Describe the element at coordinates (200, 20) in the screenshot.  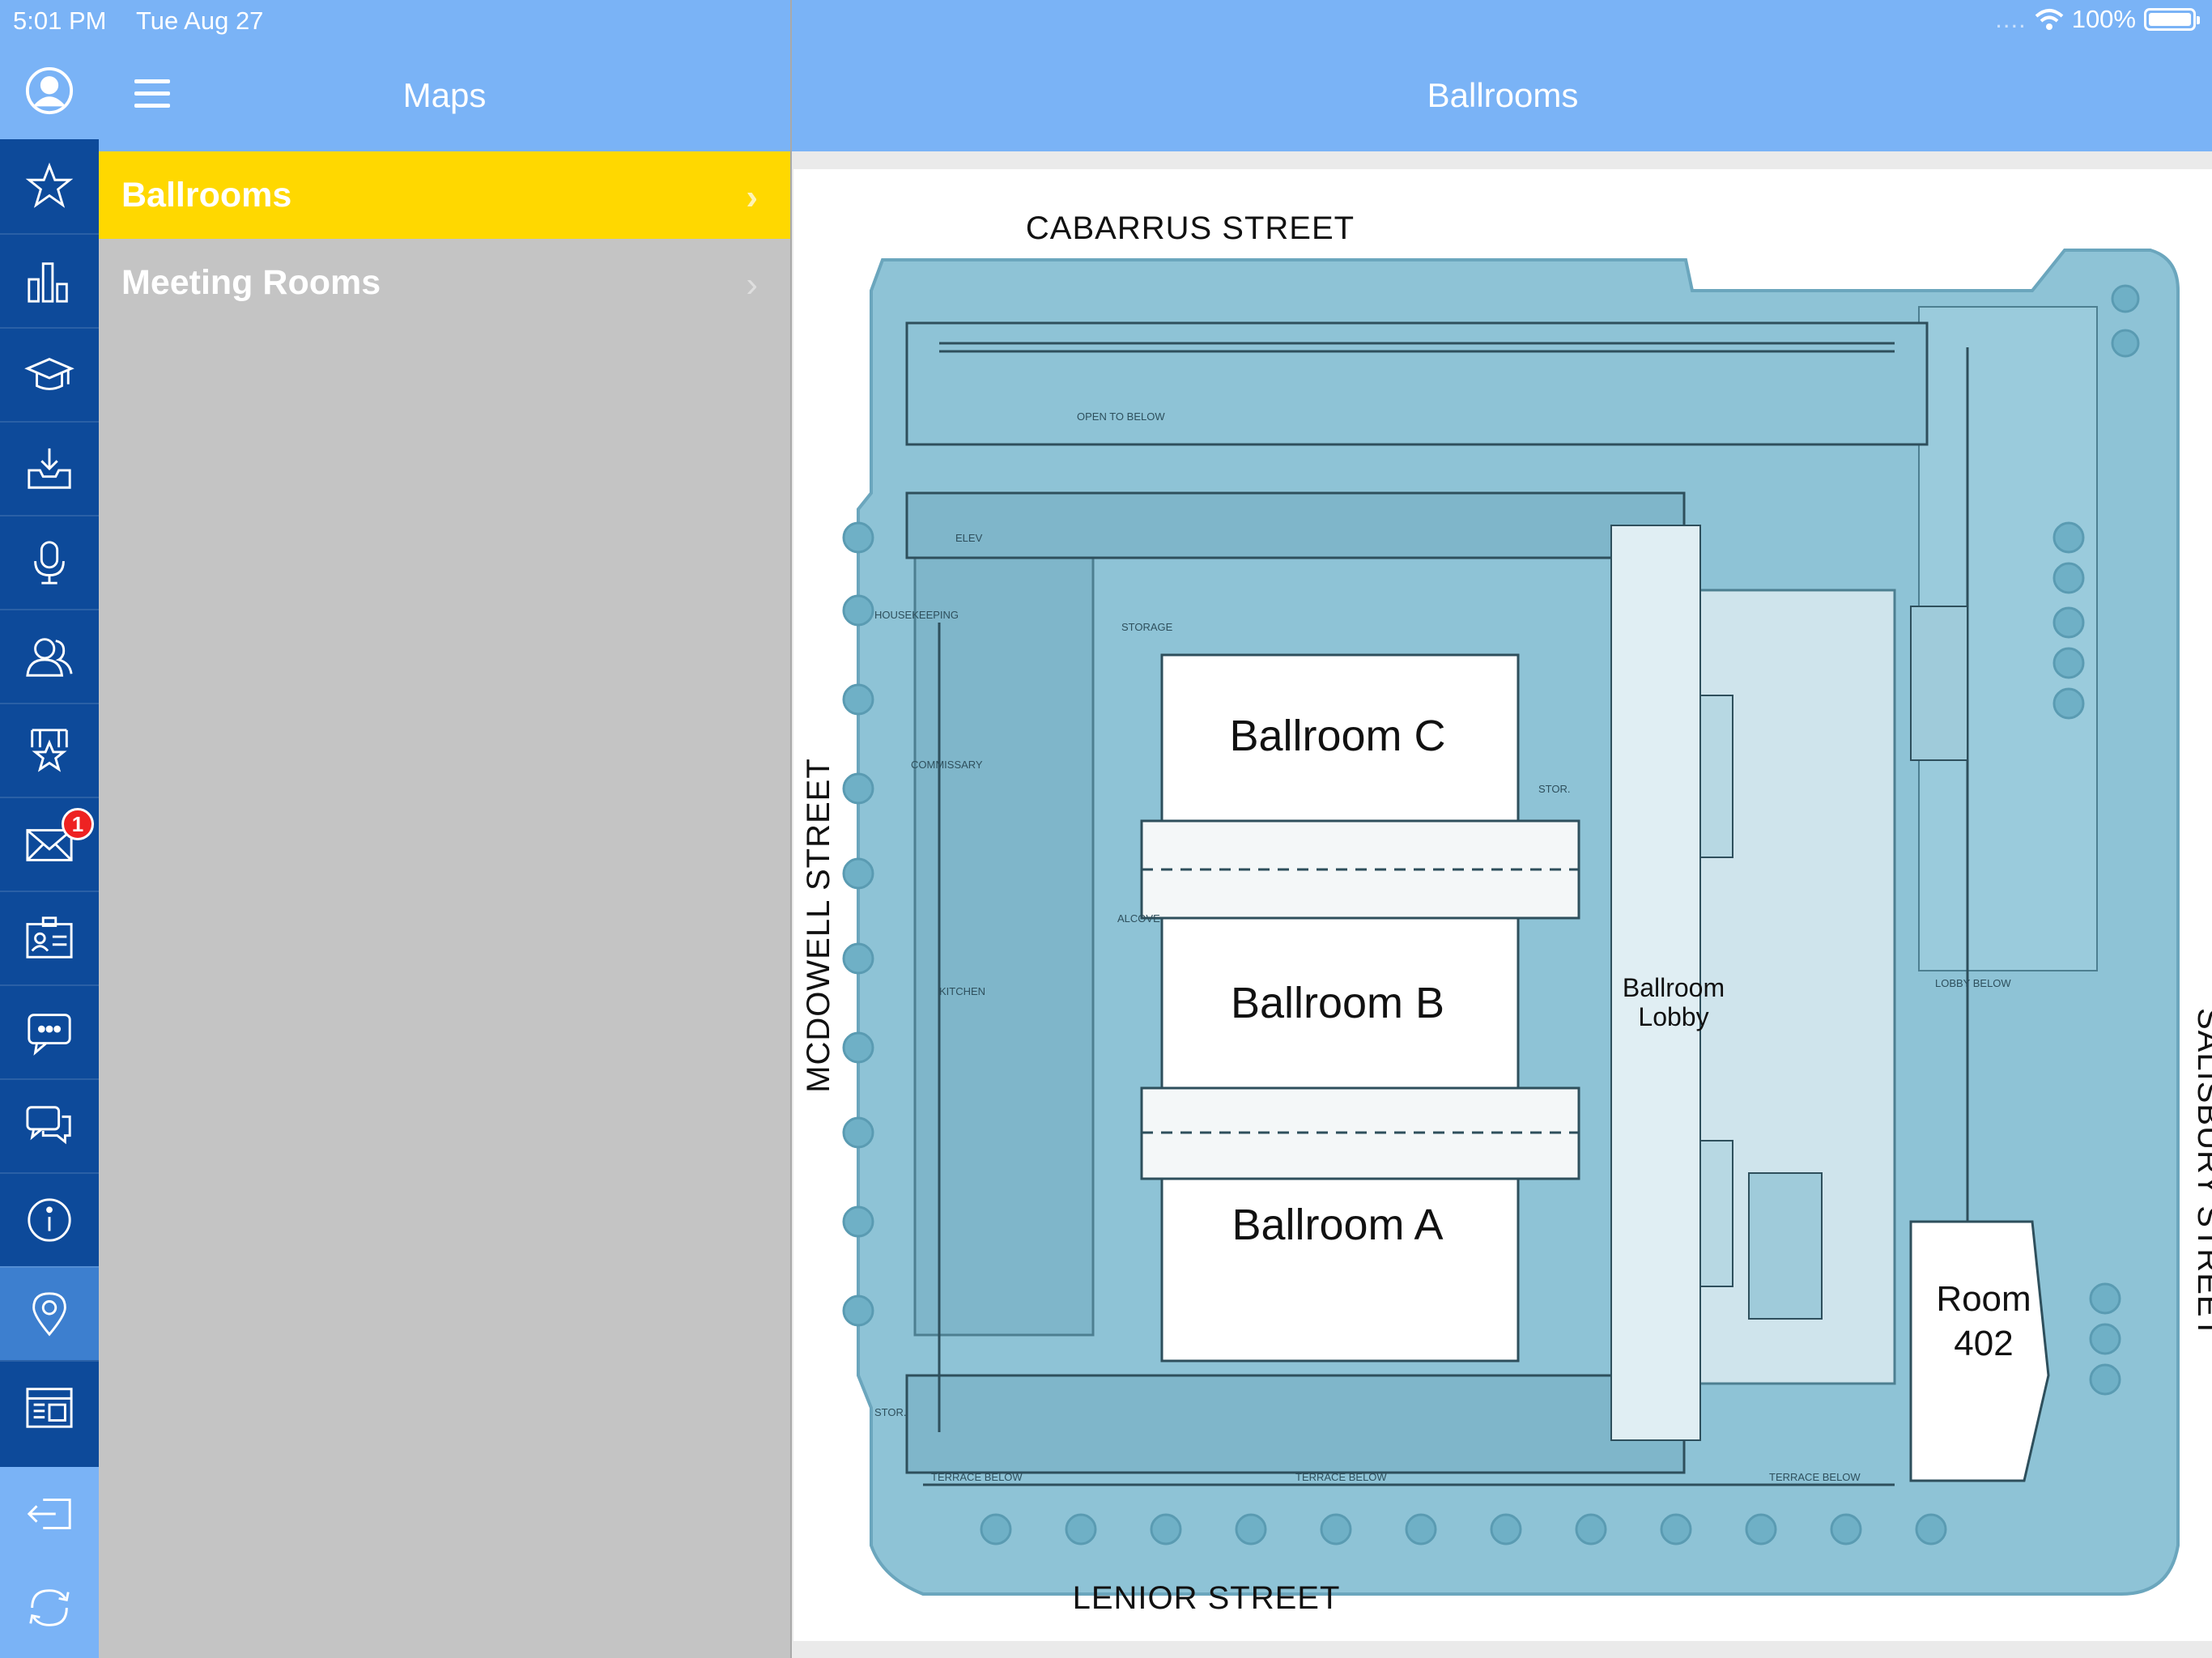
I see `status-date: Tue Aug 27` at that location.